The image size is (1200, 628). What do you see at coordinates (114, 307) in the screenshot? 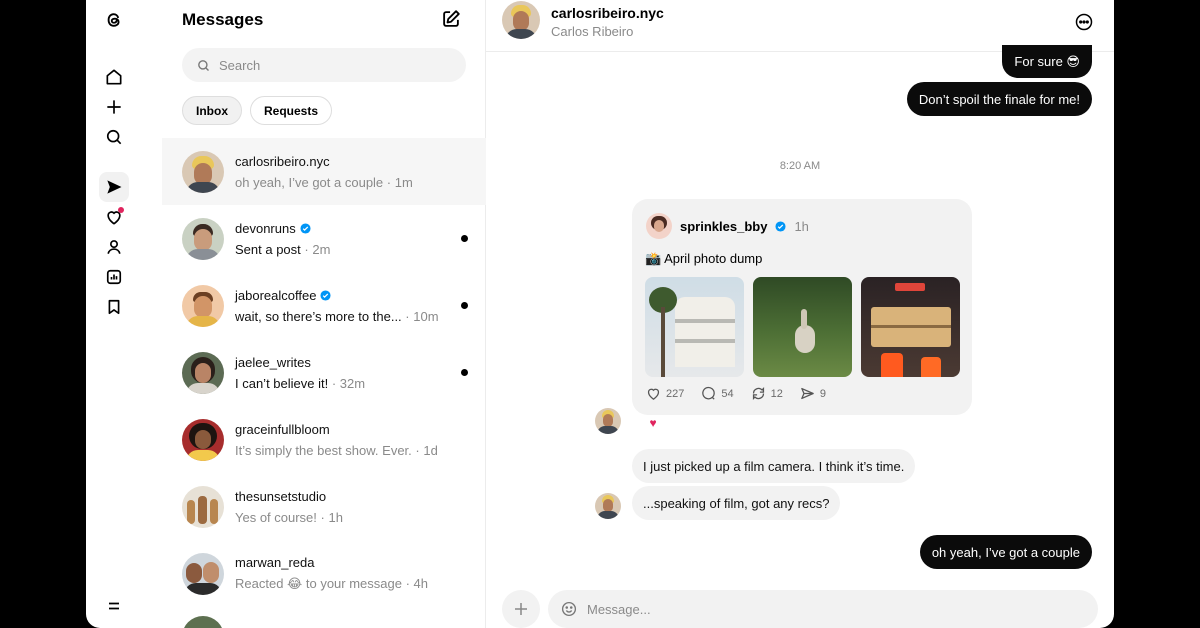
I see `bookmark-icon` at bounding box center [114, 307].